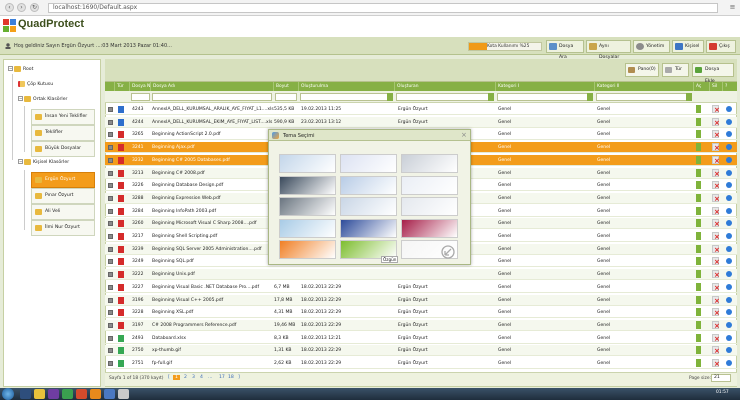 The height and width of the screenshot is (400, 740). What do you see at coordinates (212, 97) in the screenshot?
I see `filter-file-name` at bounding box center [212, 97].